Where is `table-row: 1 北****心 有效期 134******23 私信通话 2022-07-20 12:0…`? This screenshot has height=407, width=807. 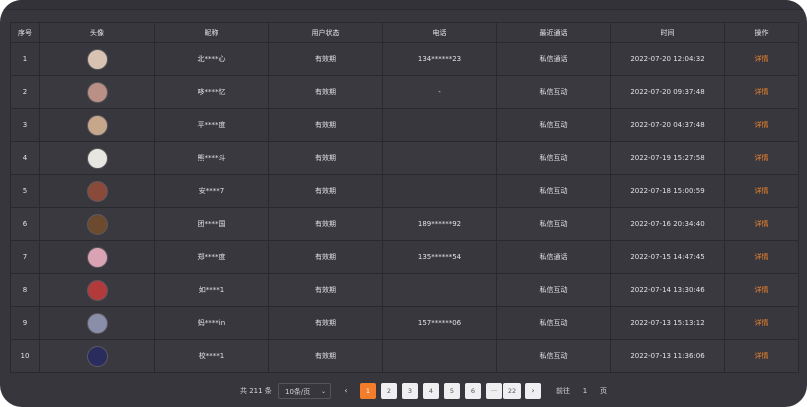
table-row: 1 北****心 有效期 134******23 私信通话 2022-07-20 12:0… is located at coordinates (404, 59).